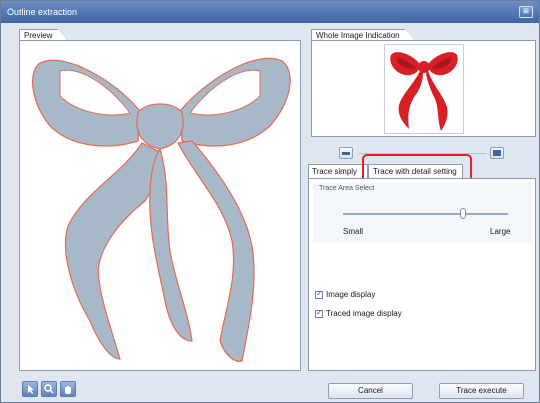  I want to click on tab-trace-simply: Trace simply, so click(338, 171).